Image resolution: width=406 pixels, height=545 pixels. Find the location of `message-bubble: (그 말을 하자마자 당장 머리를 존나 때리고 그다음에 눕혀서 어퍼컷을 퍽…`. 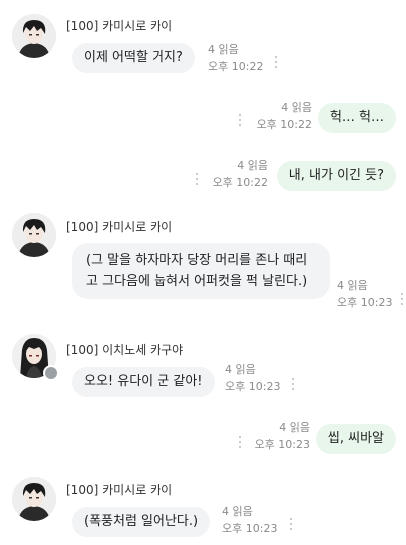

message-bubble: (그 말을 하자마자 당장 머리를 존나 때리고 그다음에 눕혀서 어퍼컷을 퍽… is located at coordinates (201, 271).